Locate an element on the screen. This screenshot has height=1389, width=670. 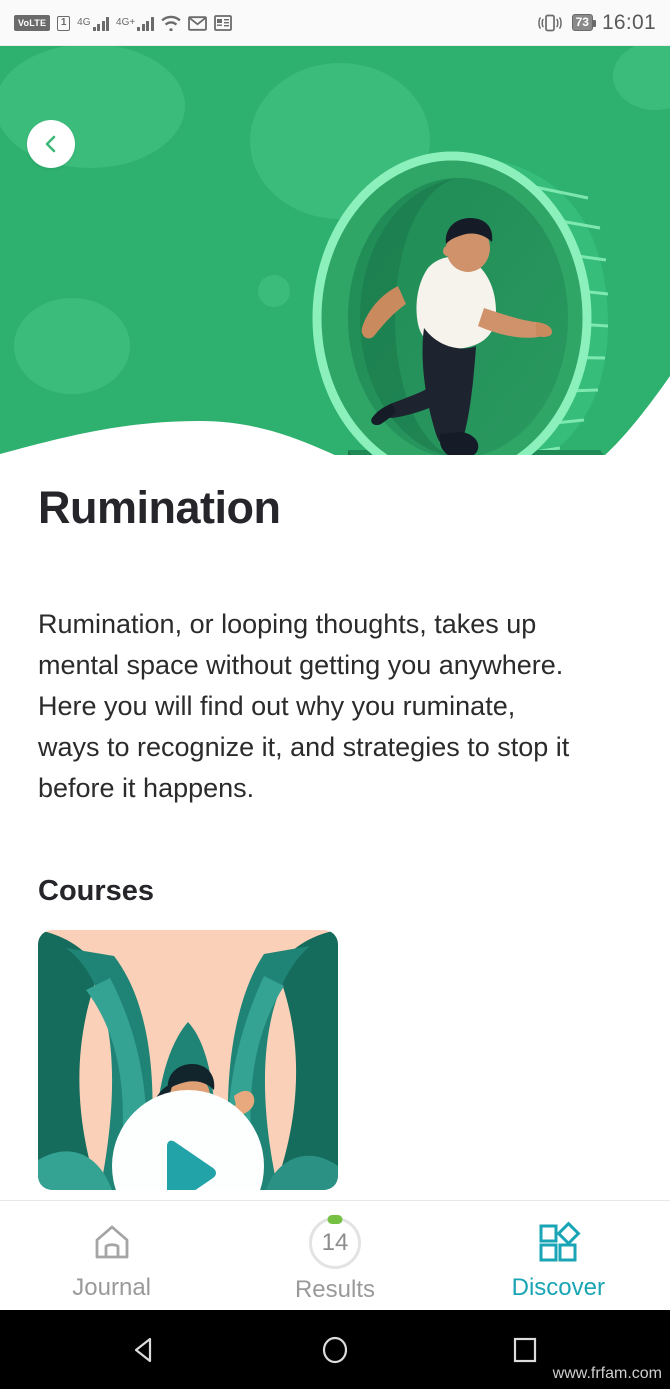
signal-bars-glyph is located at coordinates (101, 23).